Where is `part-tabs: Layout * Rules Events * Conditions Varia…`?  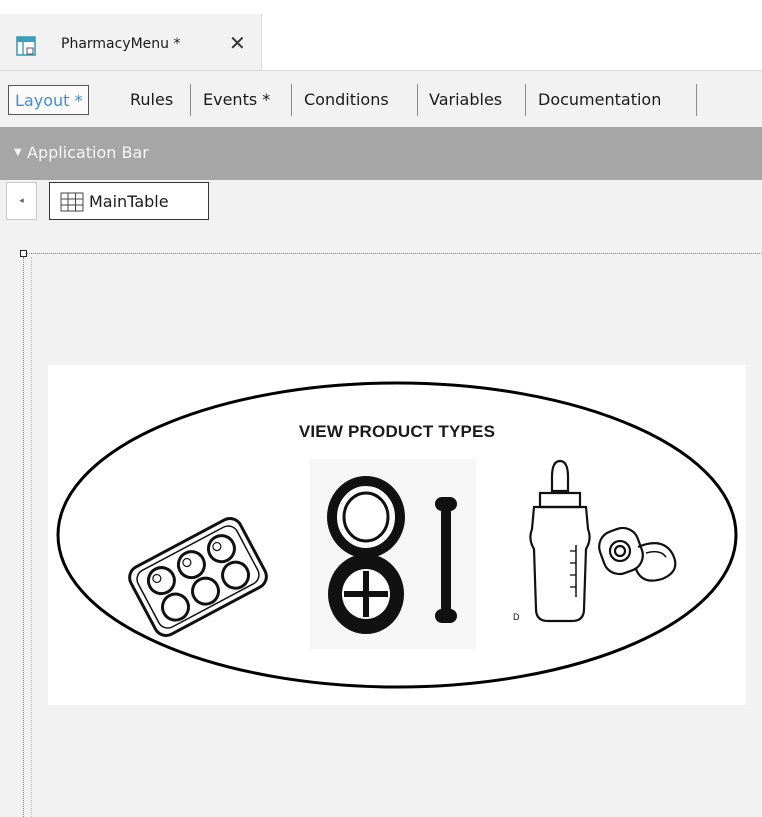 part-tabs: Layout * Rules Events * Conditions Varia… is located at coordinates (381, 99).